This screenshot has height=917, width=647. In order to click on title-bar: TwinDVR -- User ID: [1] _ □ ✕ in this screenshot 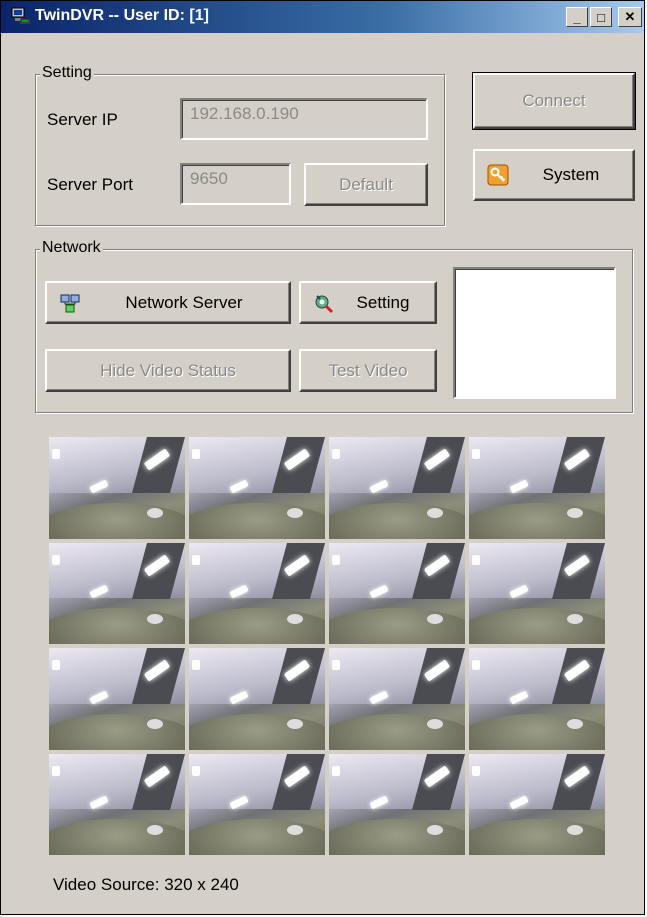, I will do `click(322, 17)`.